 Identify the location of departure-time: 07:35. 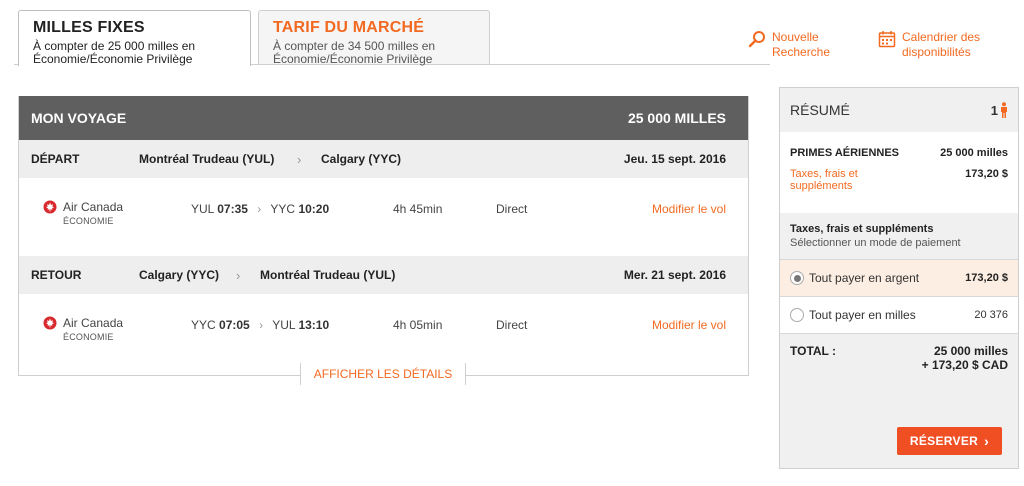
(232, 209).